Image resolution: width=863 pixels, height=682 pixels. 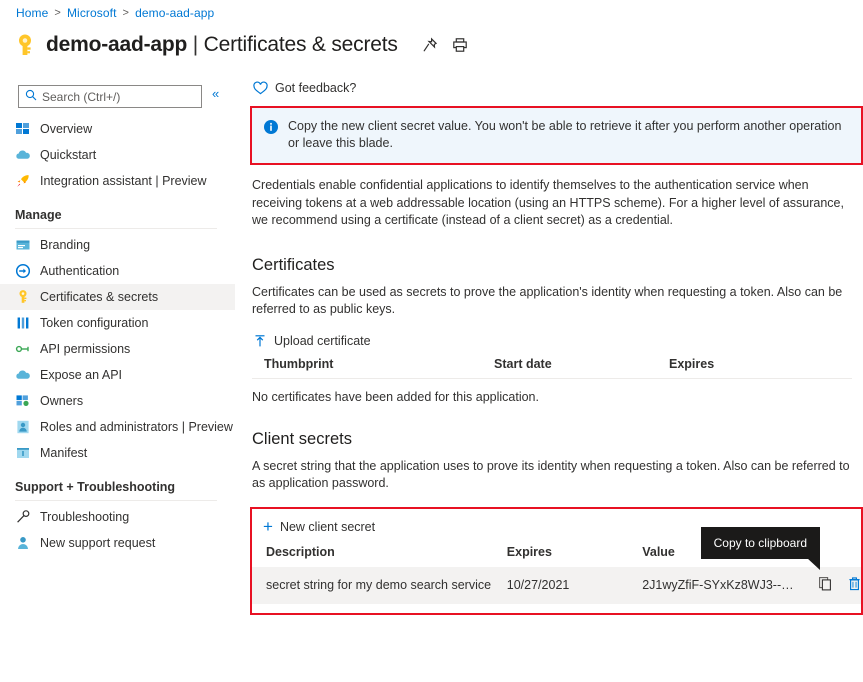 What do you see at coordinates (327, 526) in the screenshot?
I see `new-client-secret-label: New client secret` at bounding box center [327, 526].